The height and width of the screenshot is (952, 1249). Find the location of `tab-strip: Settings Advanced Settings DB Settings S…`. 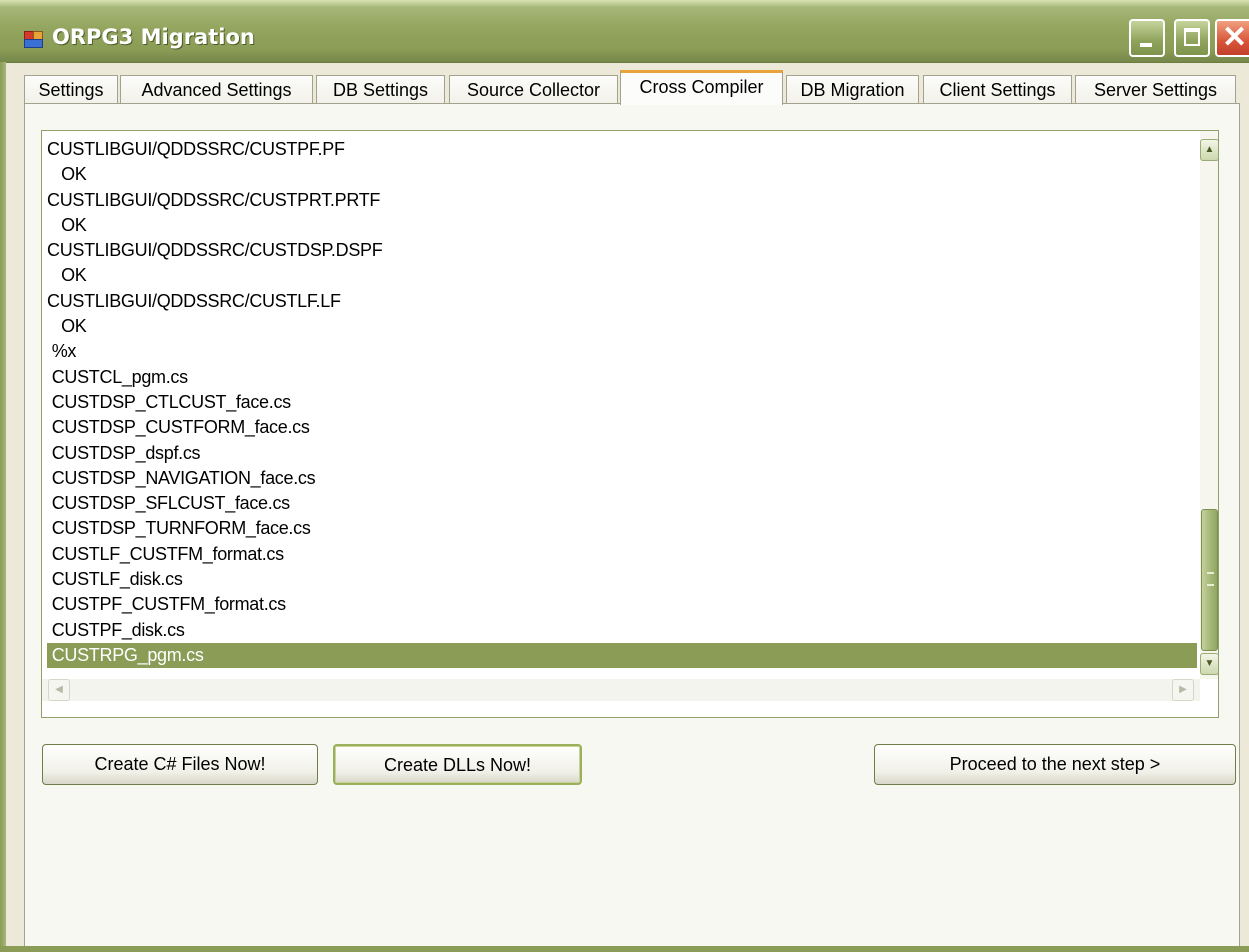

tab-strip: Settings Advanced Settings DB Settings S… is located at coordinates (636, 87).